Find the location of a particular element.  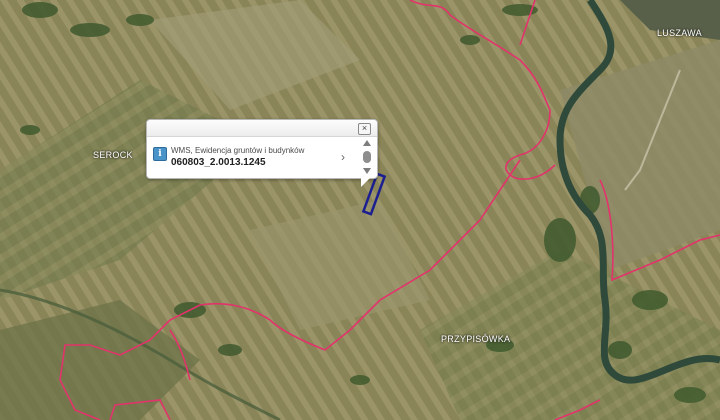

place-label-przypisowka: PRZYPISÓWKA is located at coordinates (476, 339).